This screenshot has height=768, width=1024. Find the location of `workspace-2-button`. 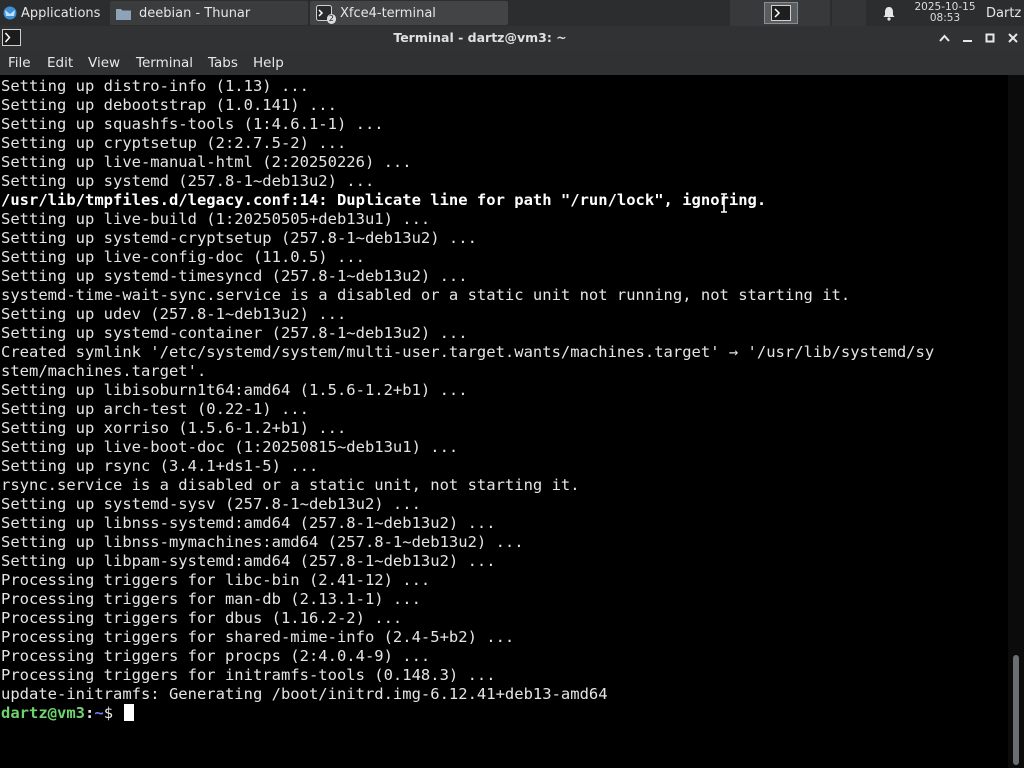

workspace-2-button is located at coordinates (849, 13).